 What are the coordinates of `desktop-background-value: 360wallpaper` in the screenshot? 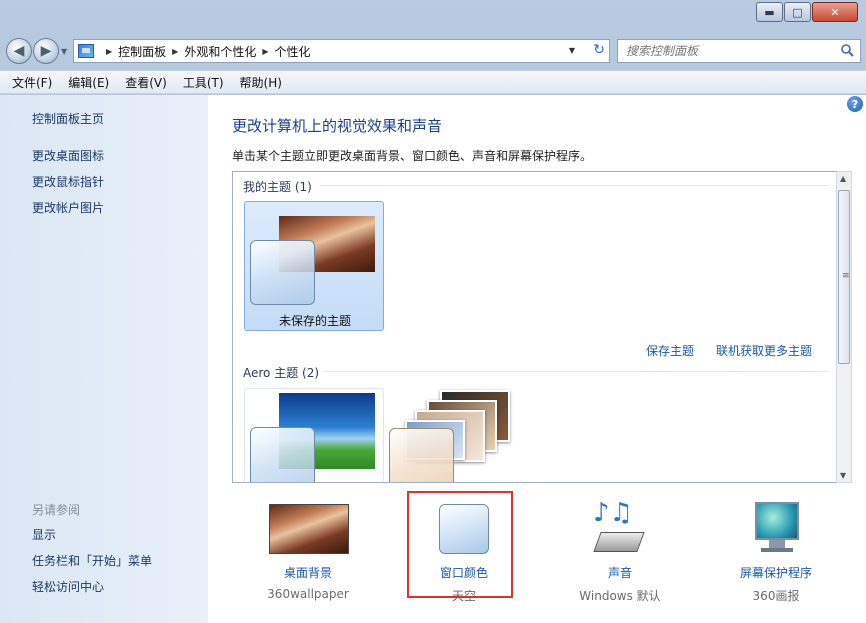 It's located at (308, 594).